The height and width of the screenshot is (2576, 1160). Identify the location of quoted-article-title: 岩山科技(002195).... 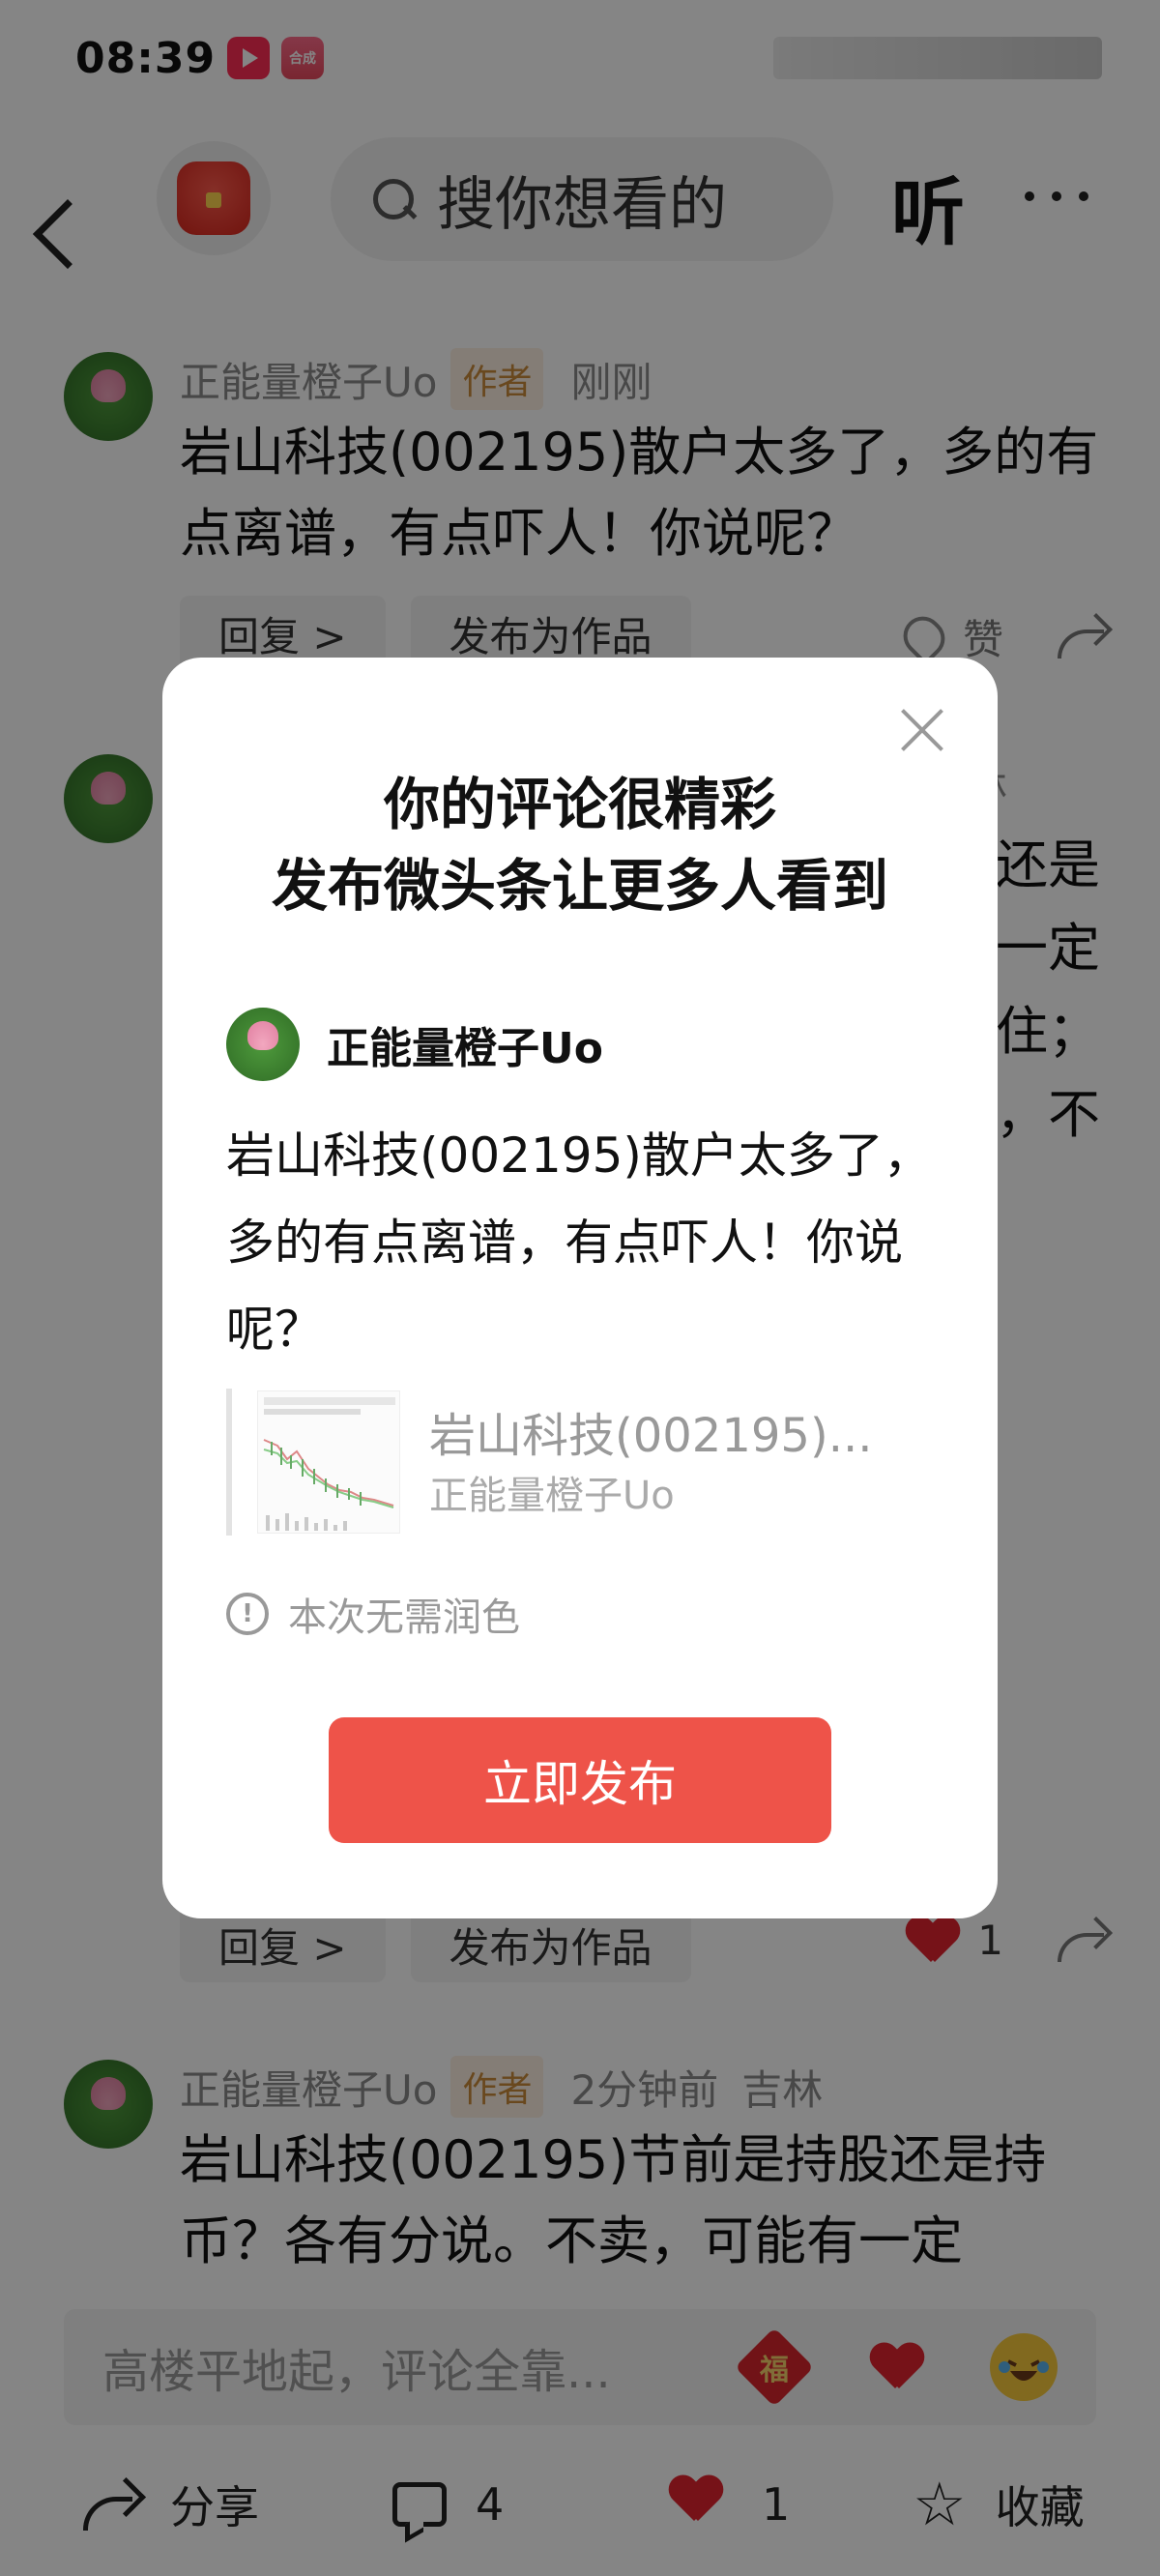
(651, 1436).